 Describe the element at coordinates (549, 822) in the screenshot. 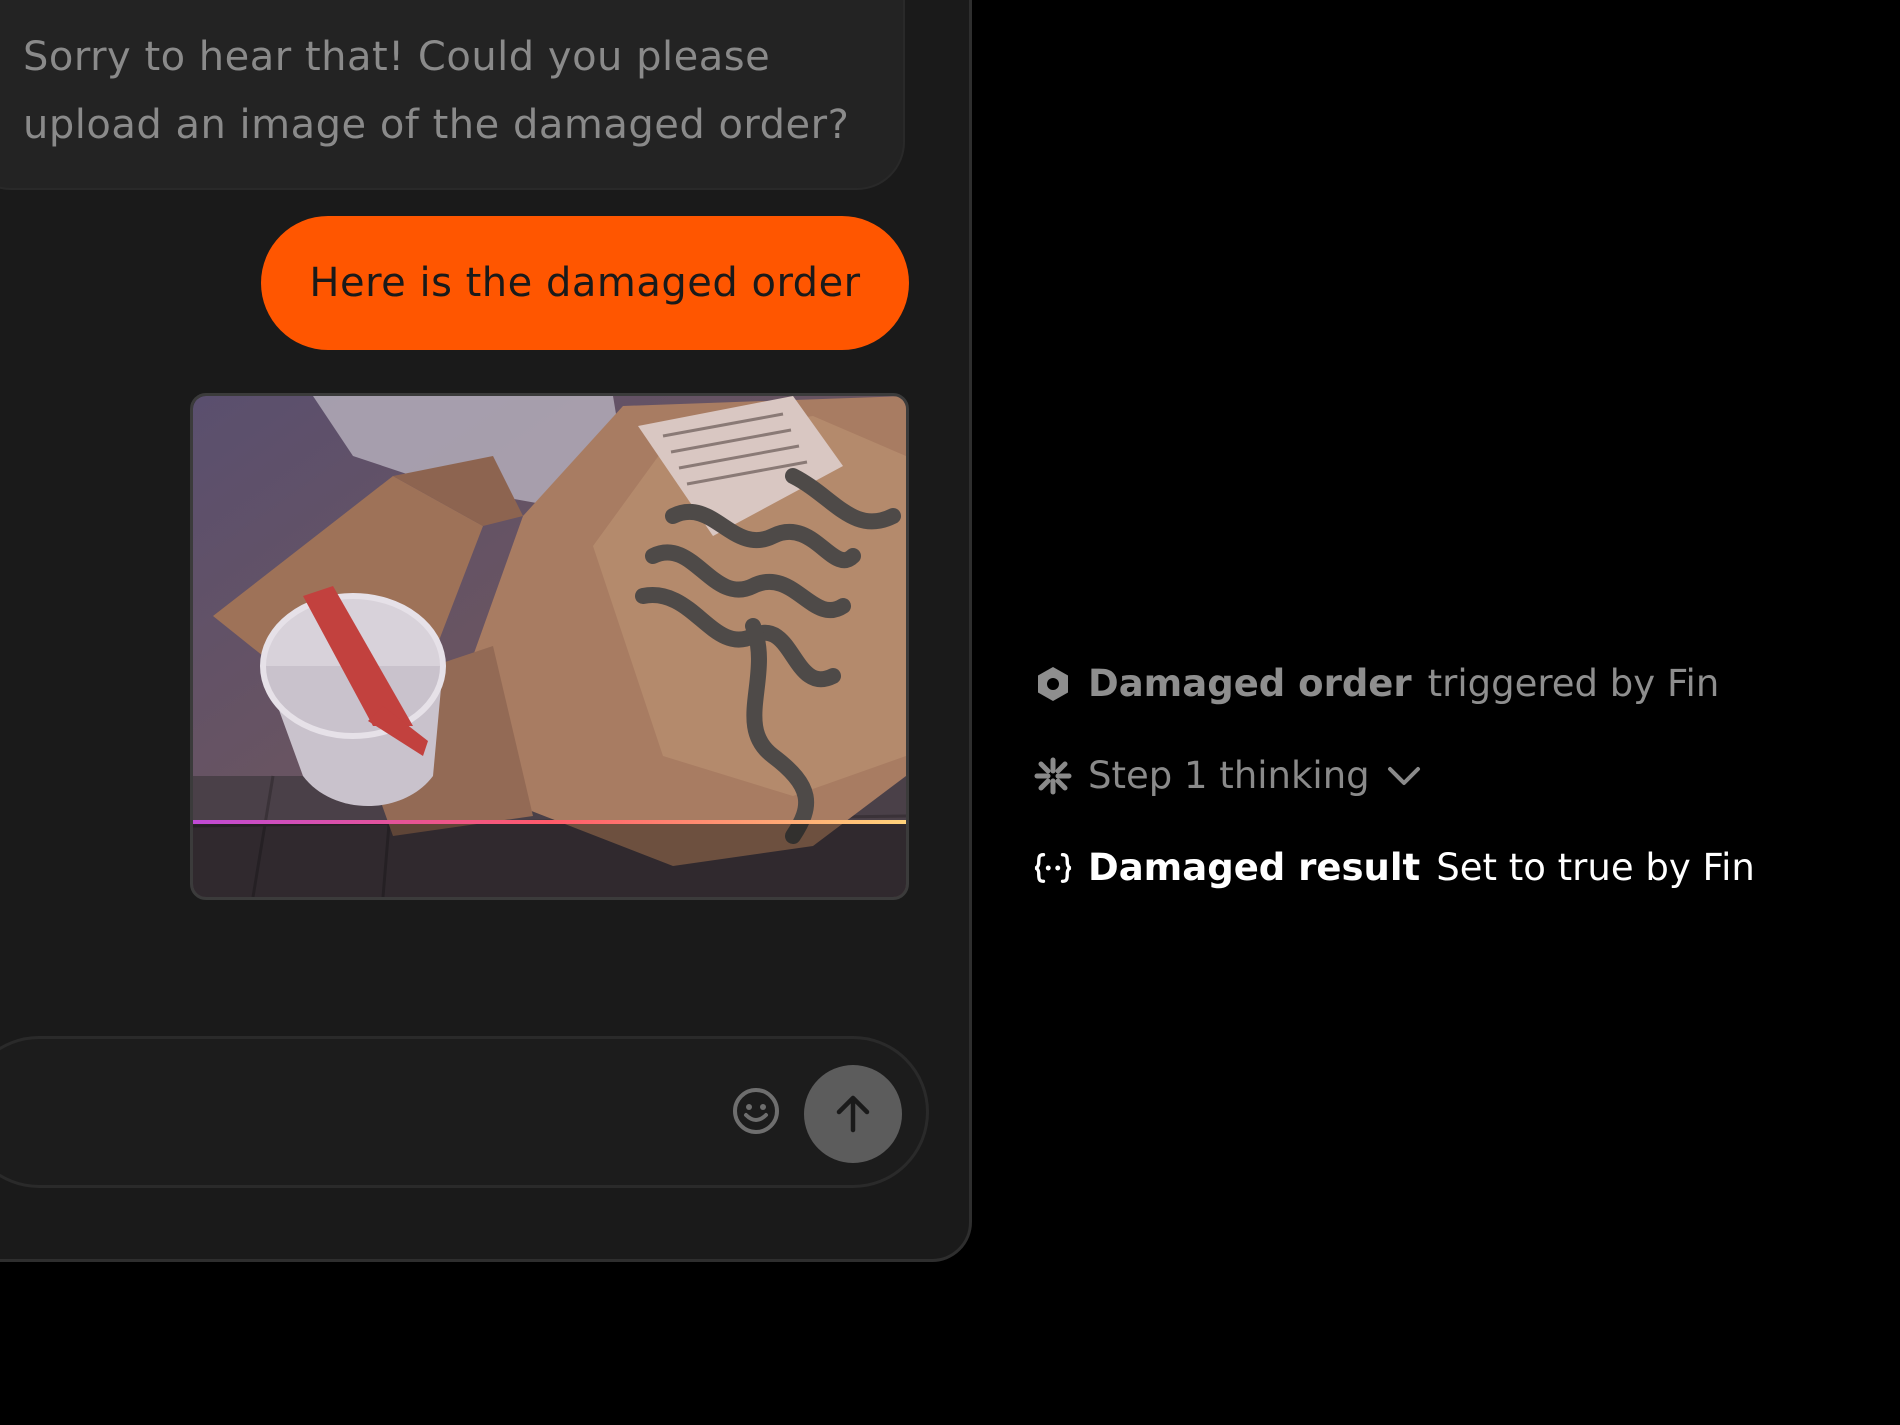

I see `scan-progress-line` at that location.